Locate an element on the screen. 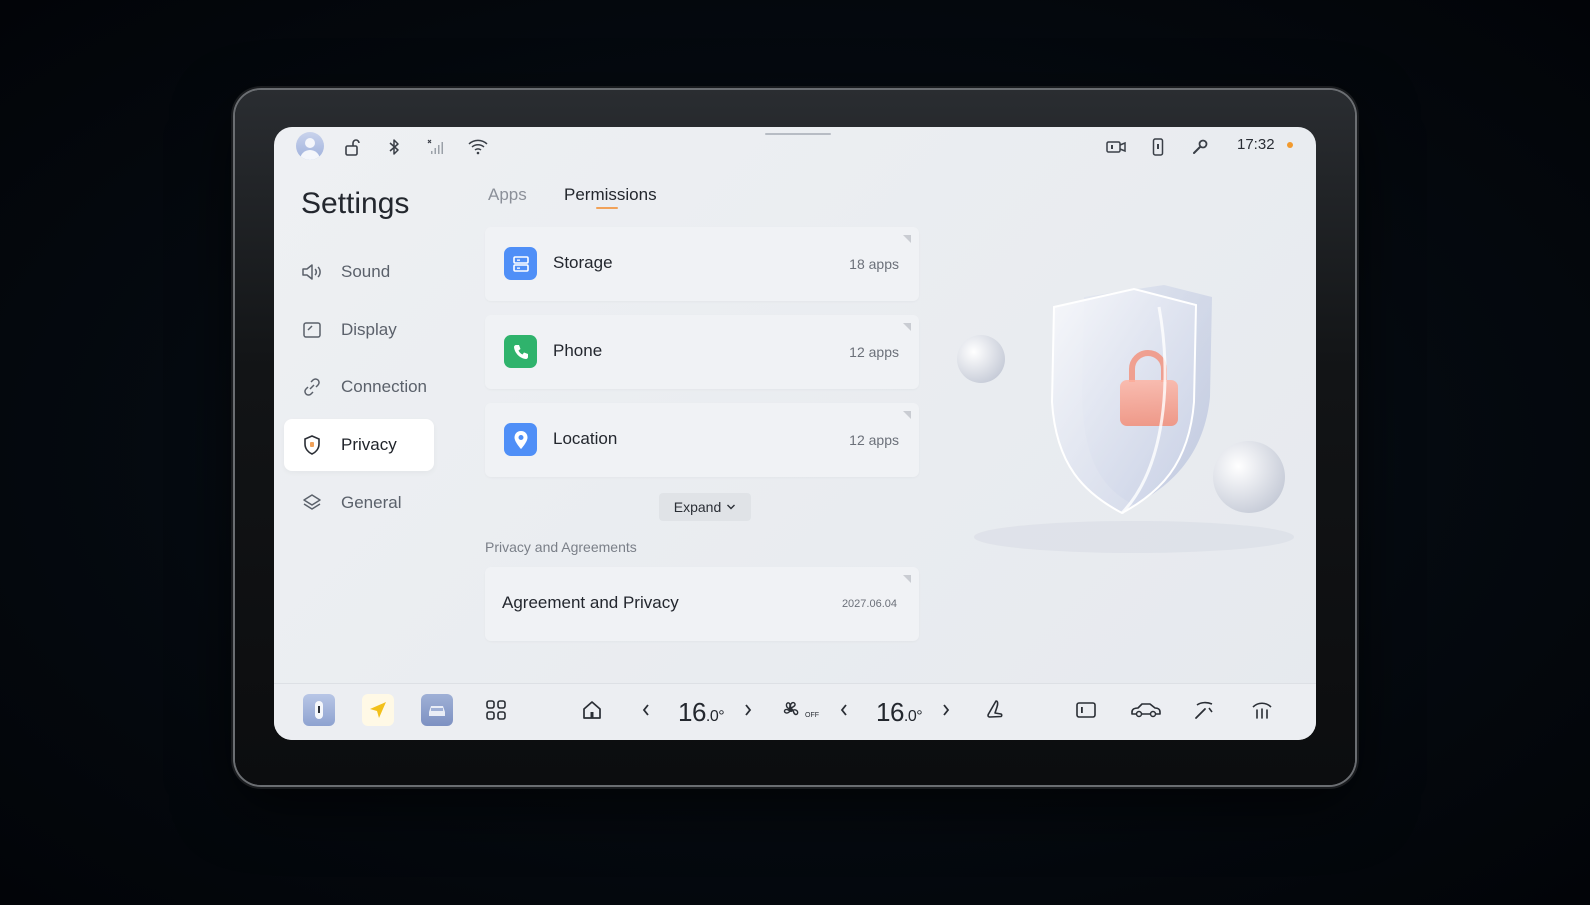 This screenshot has height=905, width=1590. sidebar-item-display: Display is located at coordinates (359, 330).